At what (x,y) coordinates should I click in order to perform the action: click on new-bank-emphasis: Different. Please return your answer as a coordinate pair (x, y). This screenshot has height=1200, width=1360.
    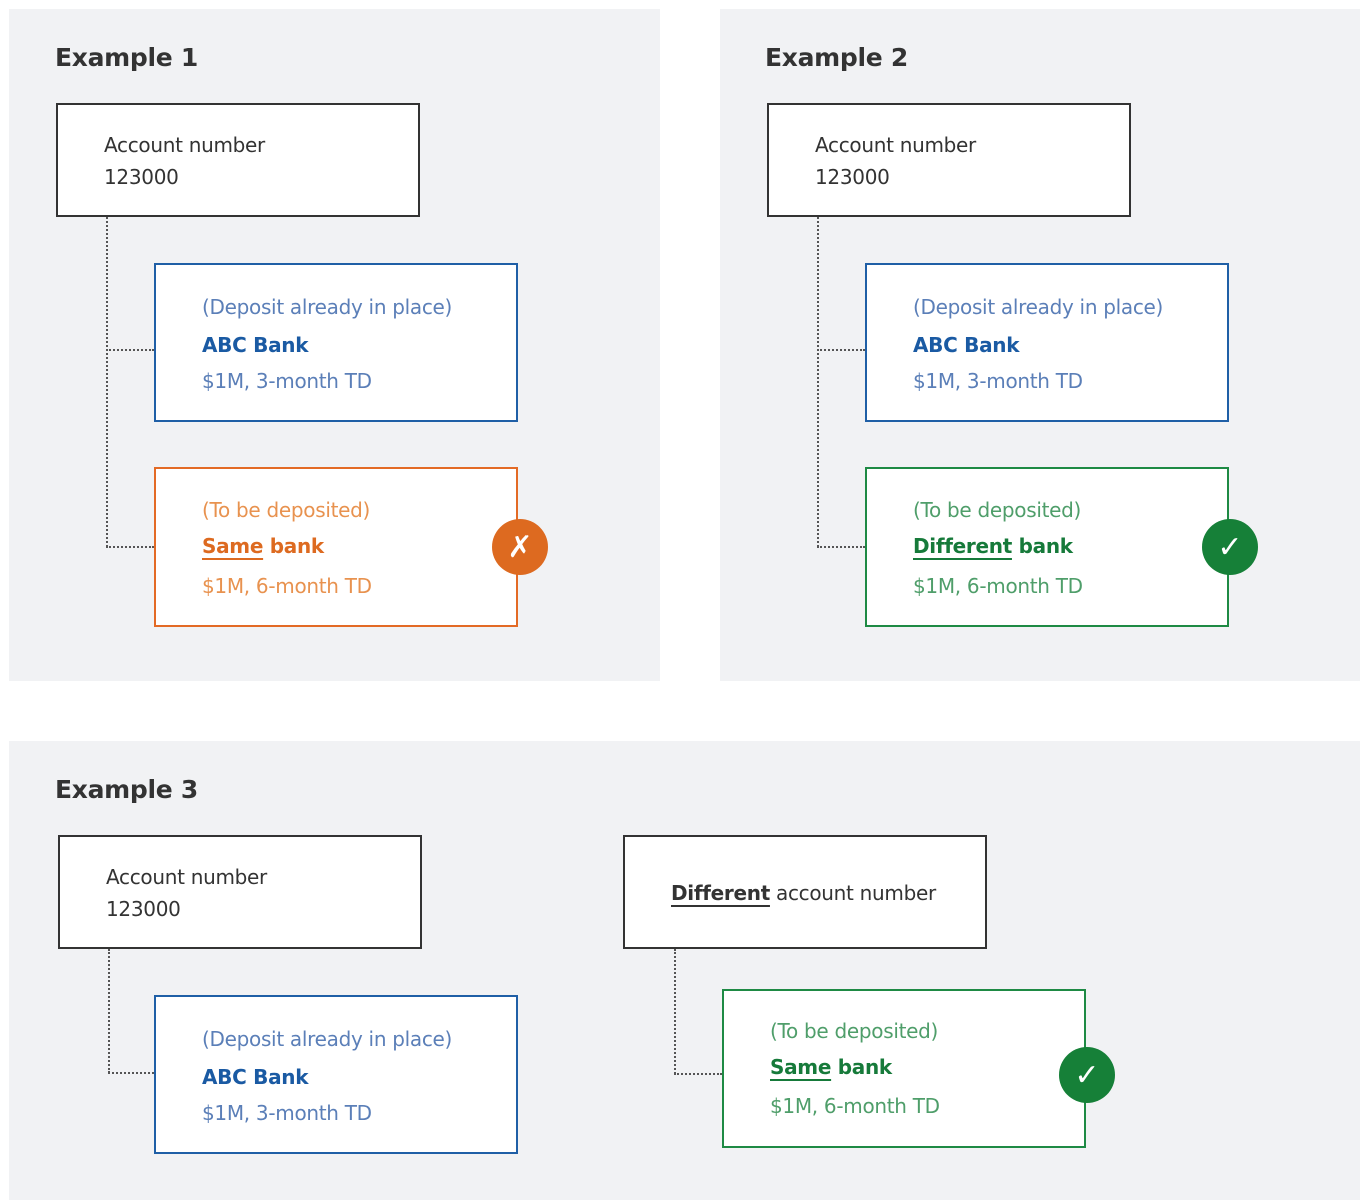
    Looking at the image, I should click on (962, 546).